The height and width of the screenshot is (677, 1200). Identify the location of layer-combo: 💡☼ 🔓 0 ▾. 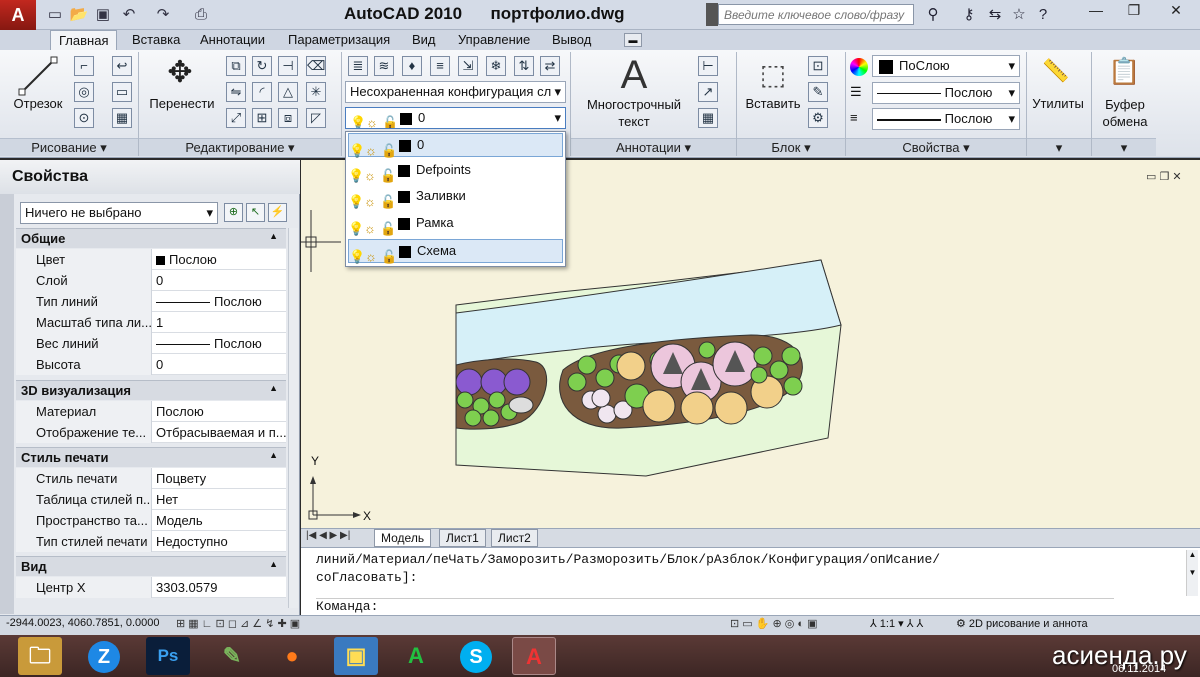
(455, 118).